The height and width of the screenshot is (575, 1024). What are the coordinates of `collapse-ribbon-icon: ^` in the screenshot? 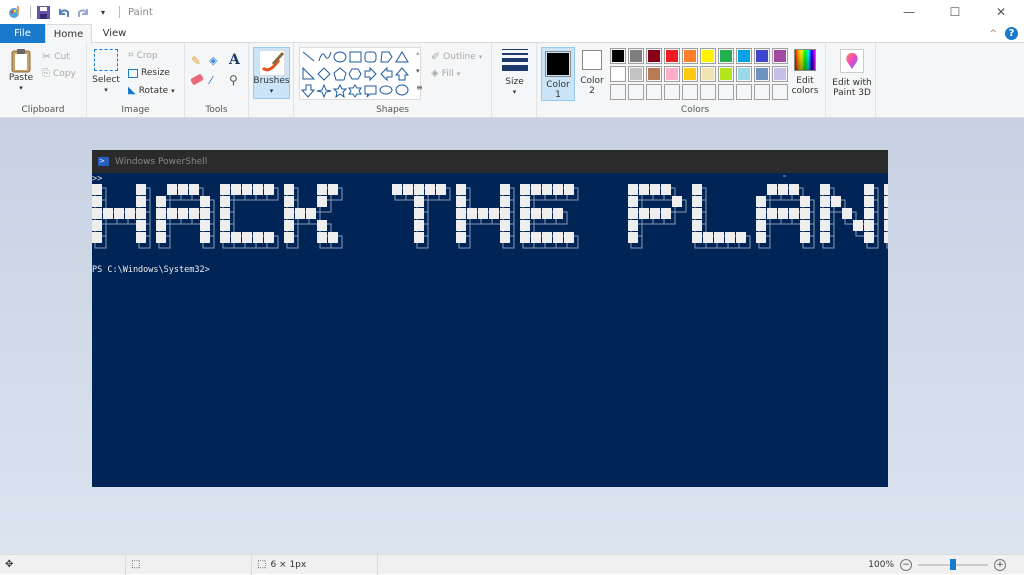 It's located at (993, 34).